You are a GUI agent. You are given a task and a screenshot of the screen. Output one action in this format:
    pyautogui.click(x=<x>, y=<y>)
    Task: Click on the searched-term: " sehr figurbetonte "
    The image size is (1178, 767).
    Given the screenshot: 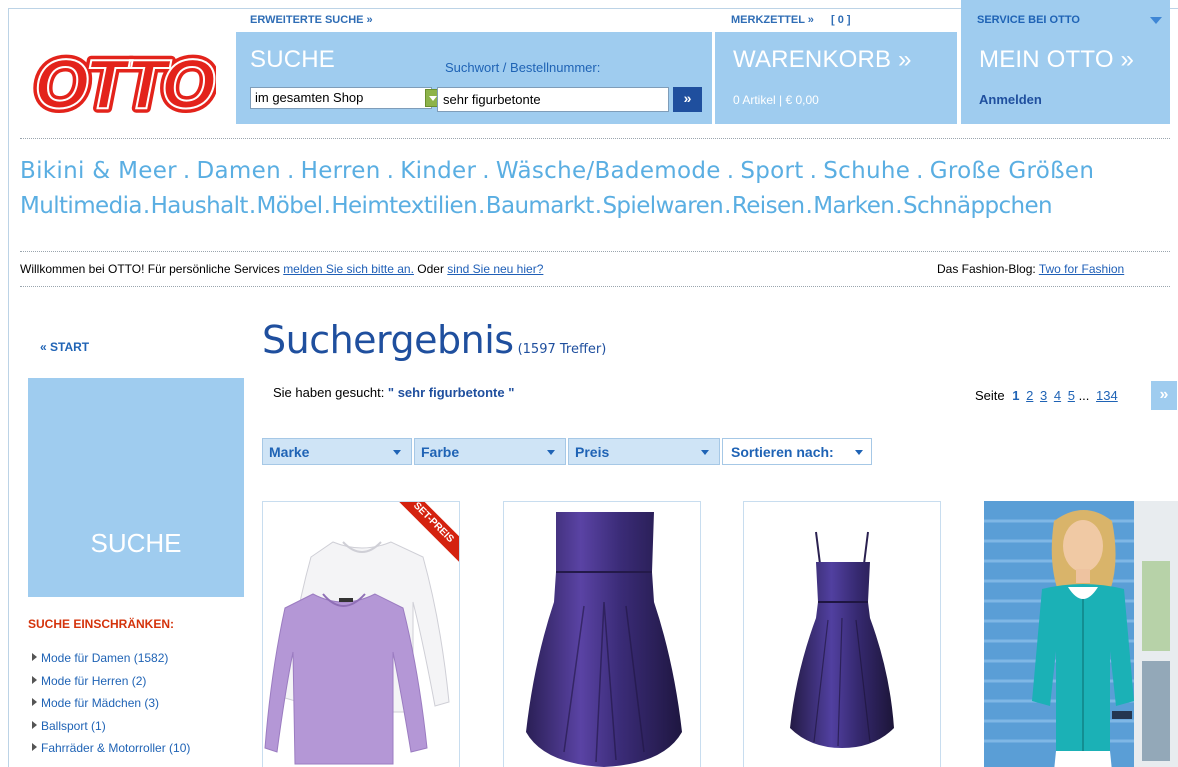 What is the action you would take?
    pyautogui.click(x=451, y=392)
    